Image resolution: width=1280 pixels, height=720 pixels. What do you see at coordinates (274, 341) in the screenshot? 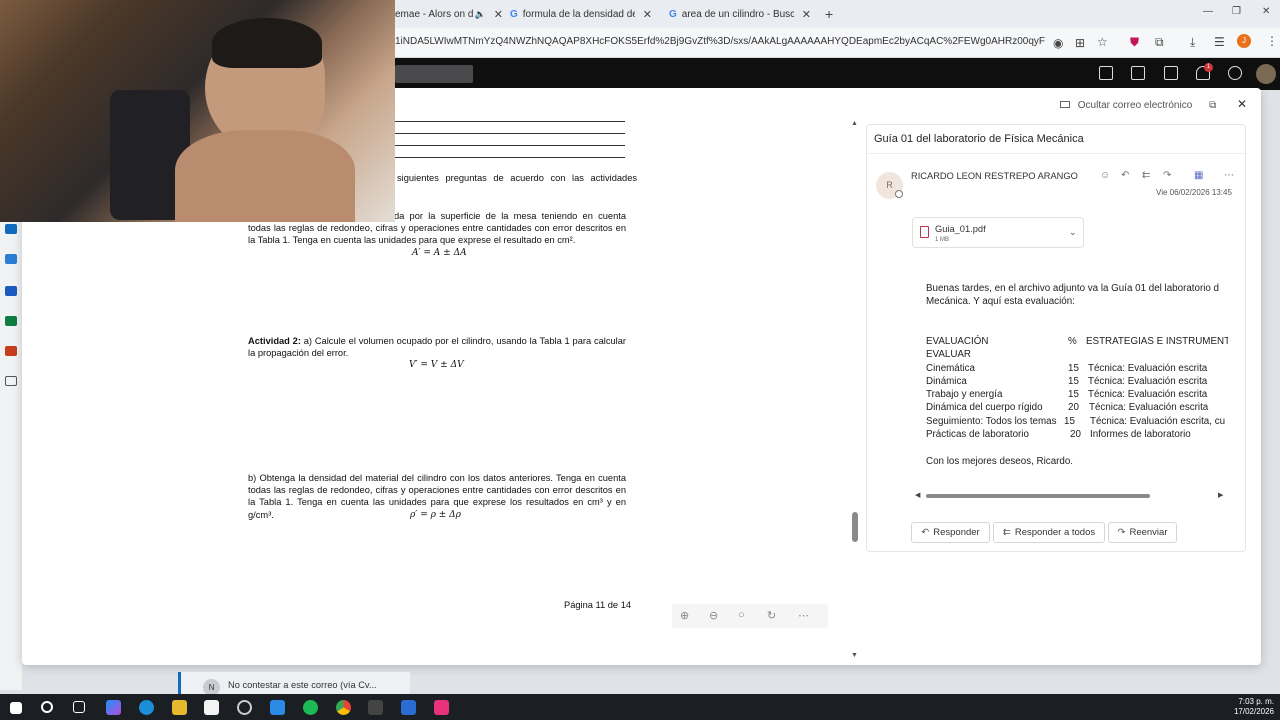
I see `pdf-activity2-label: Actividad 2:` at bounding box center [274, 341].